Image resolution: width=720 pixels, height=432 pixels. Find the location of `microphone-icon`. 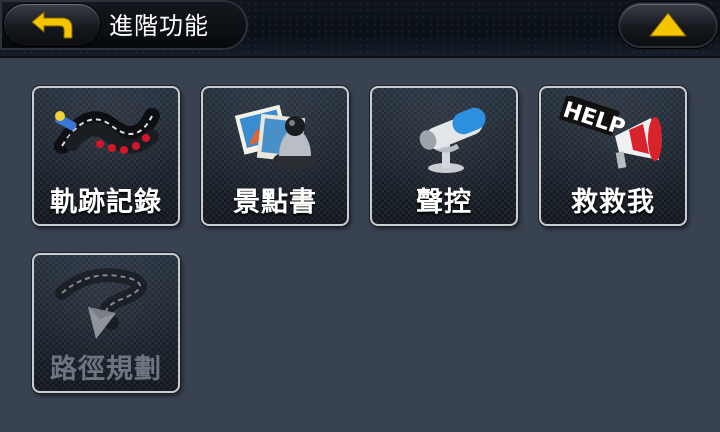

microphone-icon is located at coordinates (452, 140).